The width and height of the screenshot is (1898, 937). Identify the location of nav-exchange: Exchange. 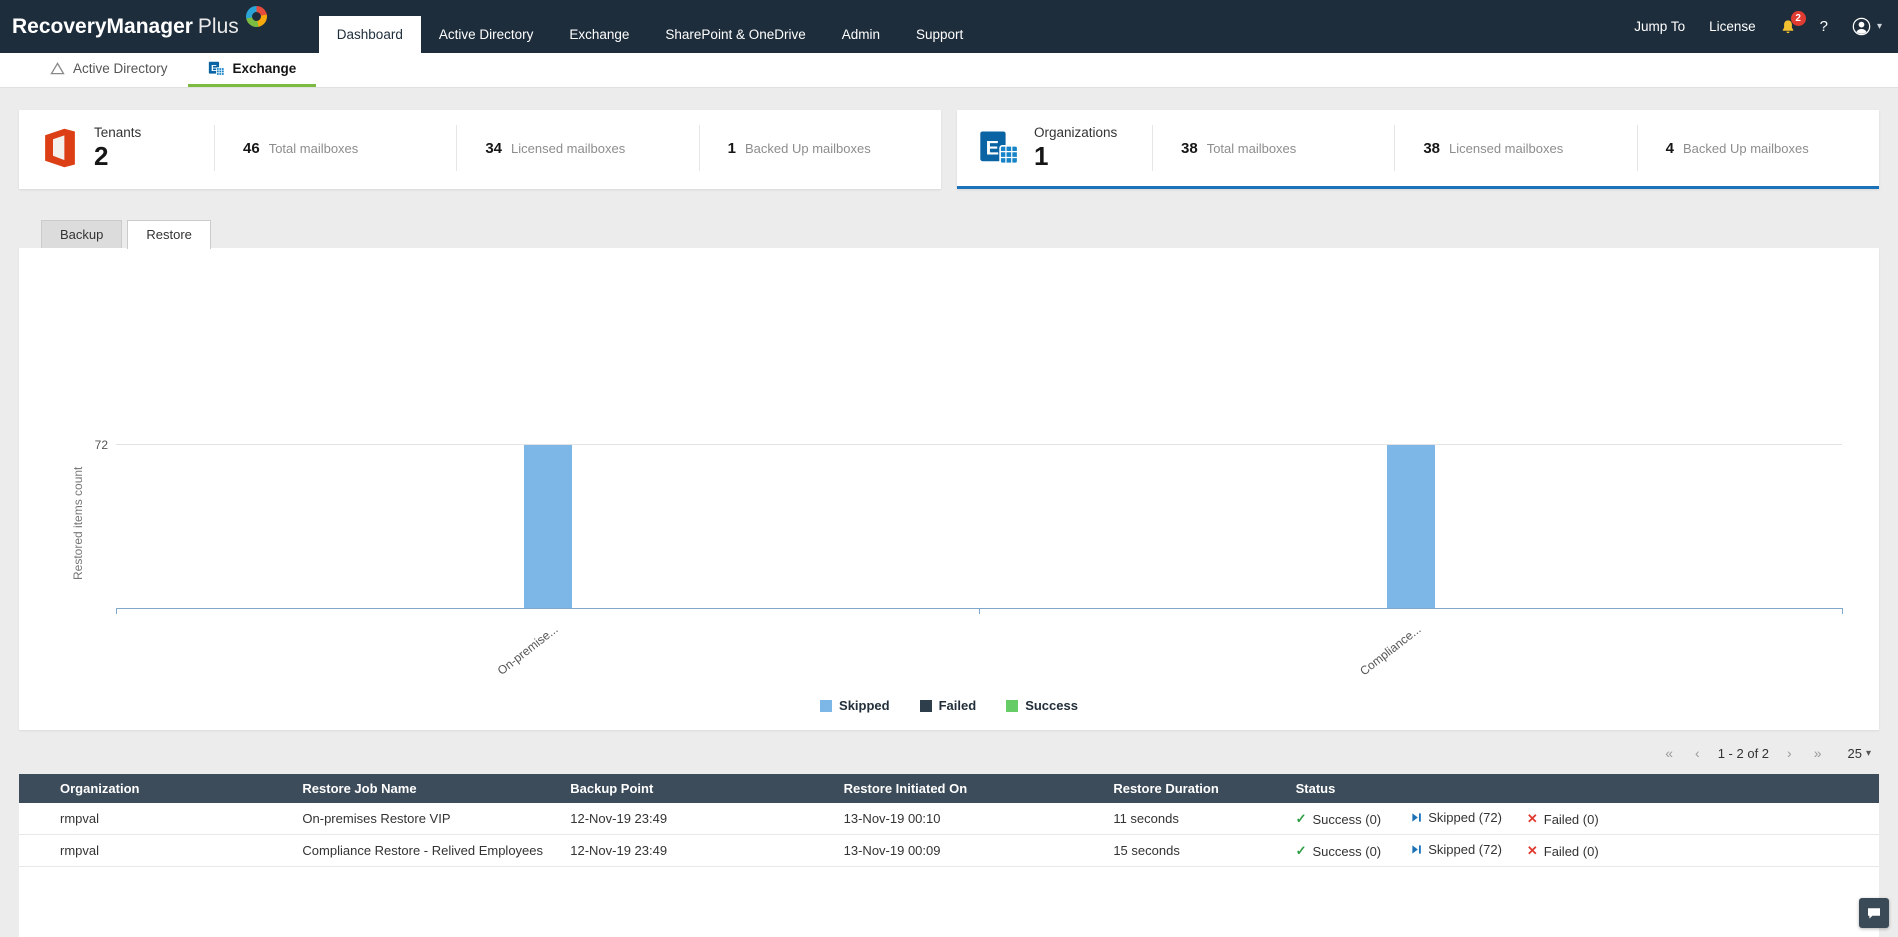
(599, 34).